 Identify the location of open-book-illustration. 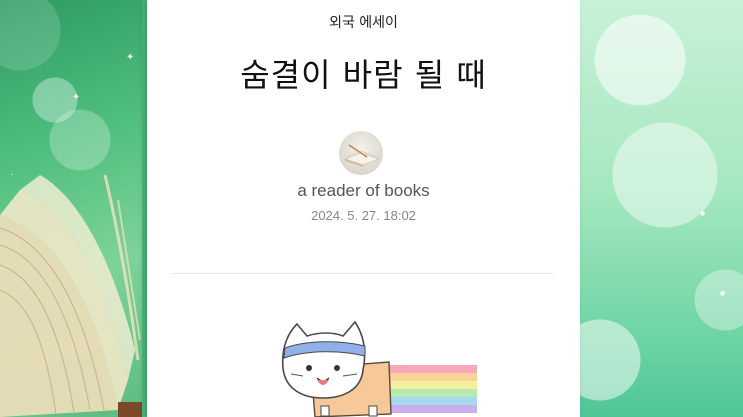
(71, 295).